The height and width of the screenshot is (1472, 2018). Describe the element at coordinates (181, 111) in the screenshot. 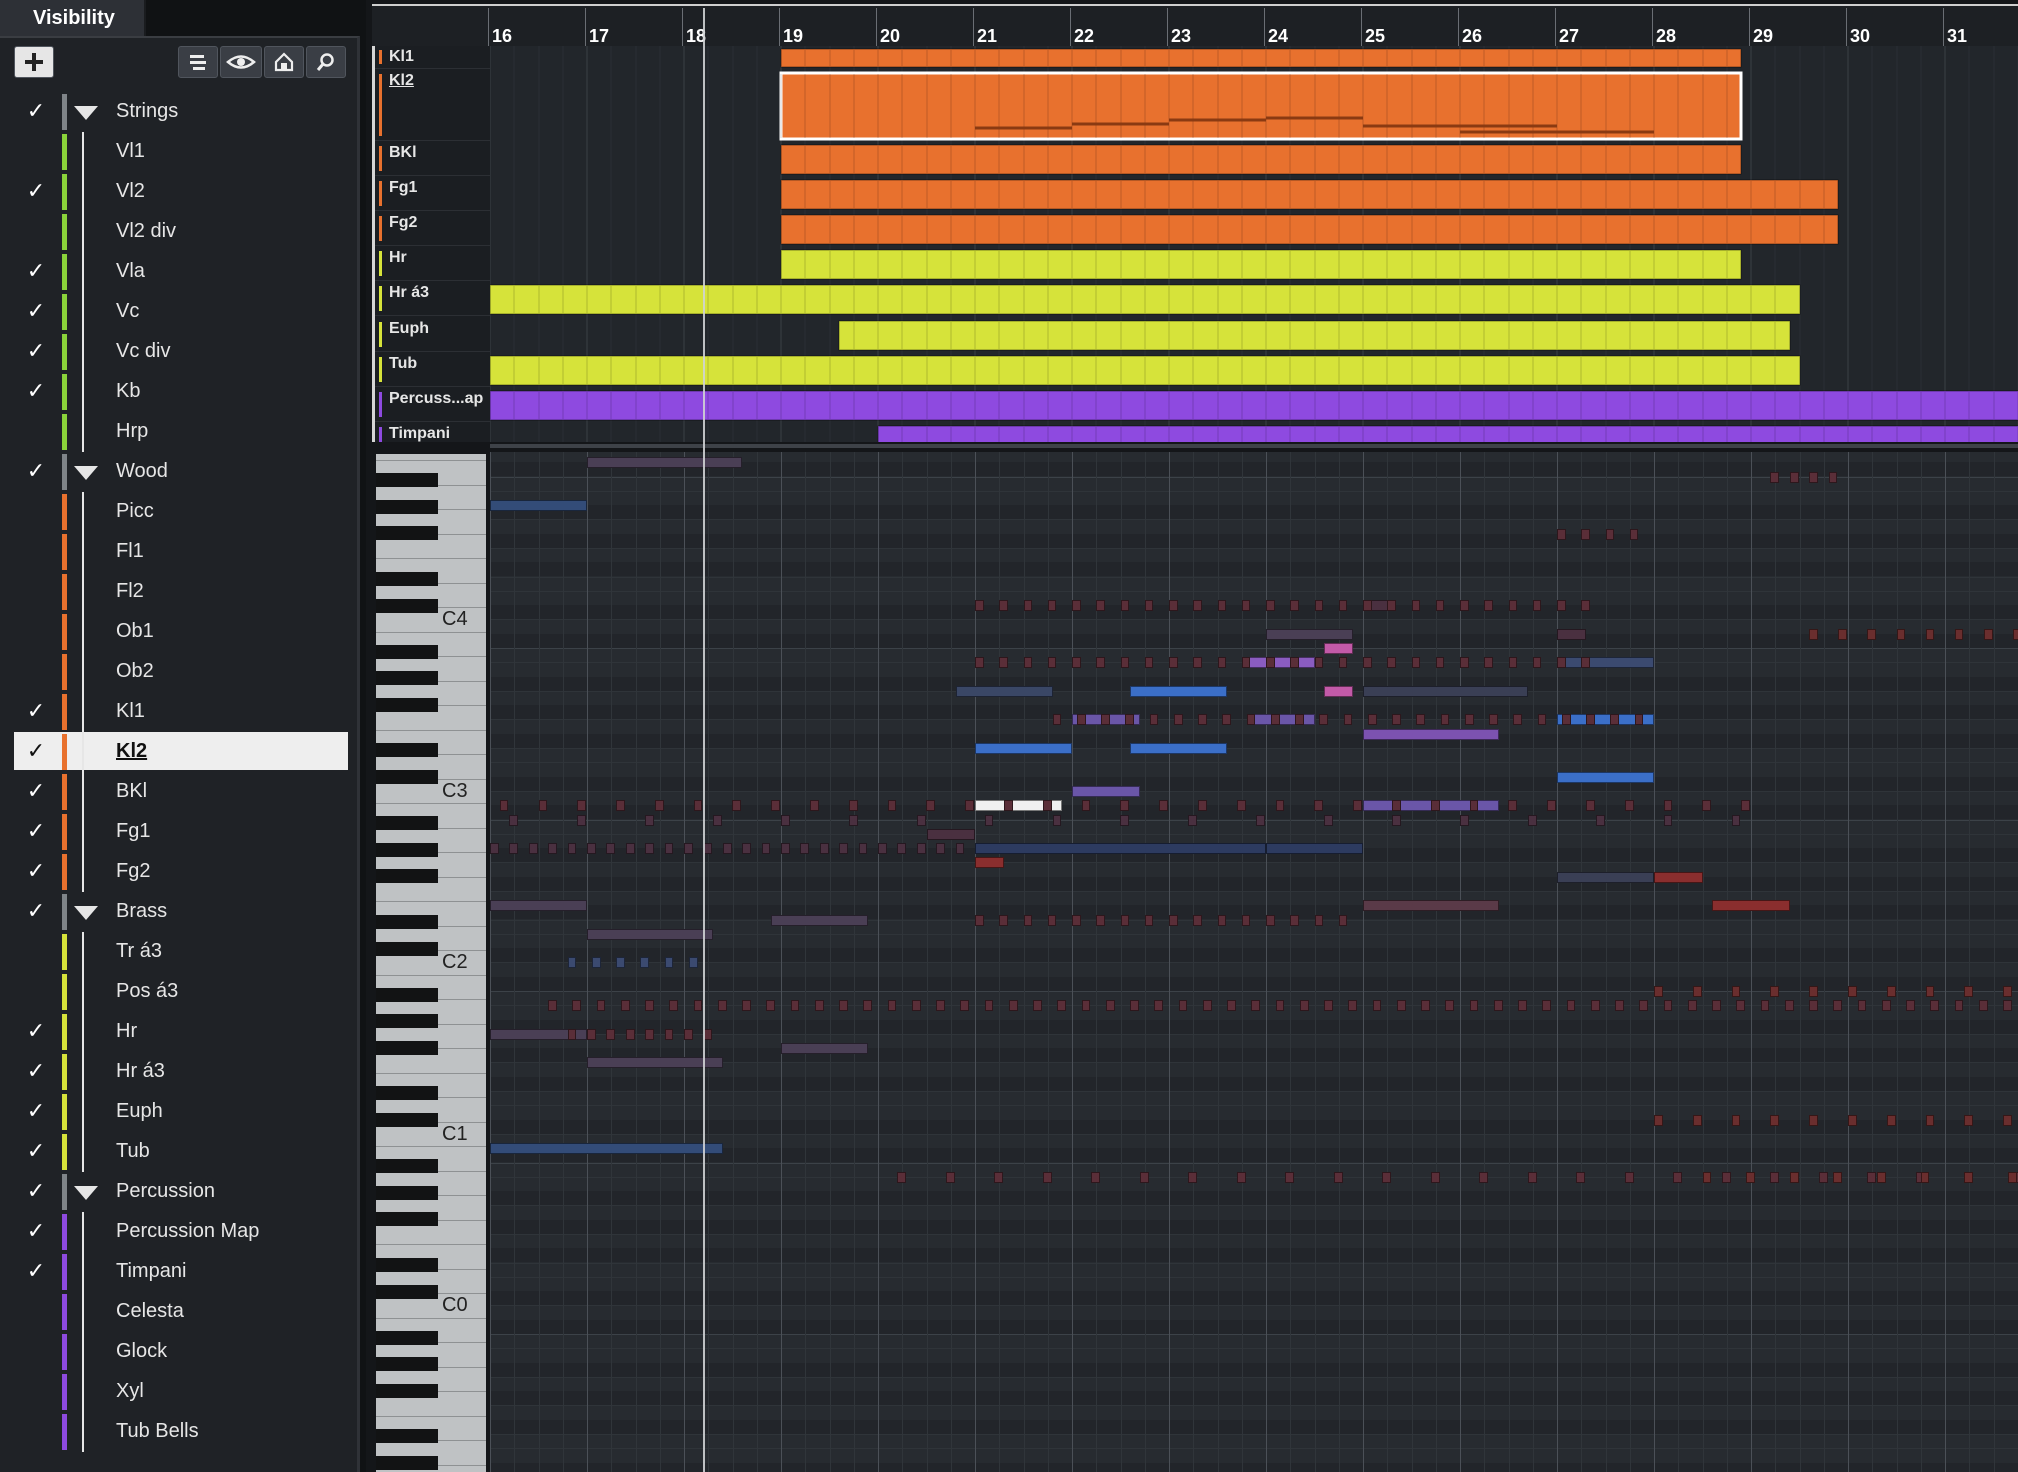

I see `track-row-strings: ✓ Strings` at that location.